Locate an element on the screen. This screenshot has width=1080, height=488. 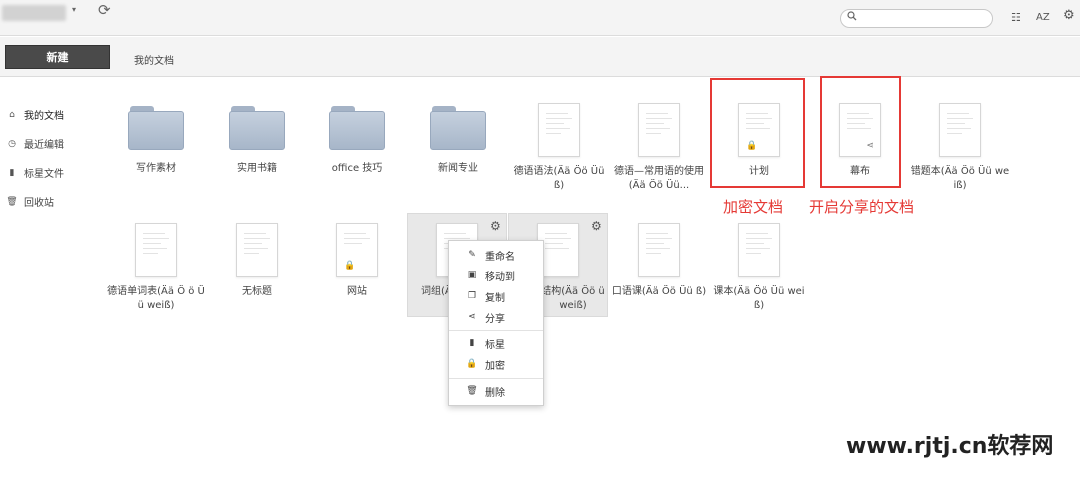
menu-item-star: ▮ 标星 is located at coordinates (496, 343).